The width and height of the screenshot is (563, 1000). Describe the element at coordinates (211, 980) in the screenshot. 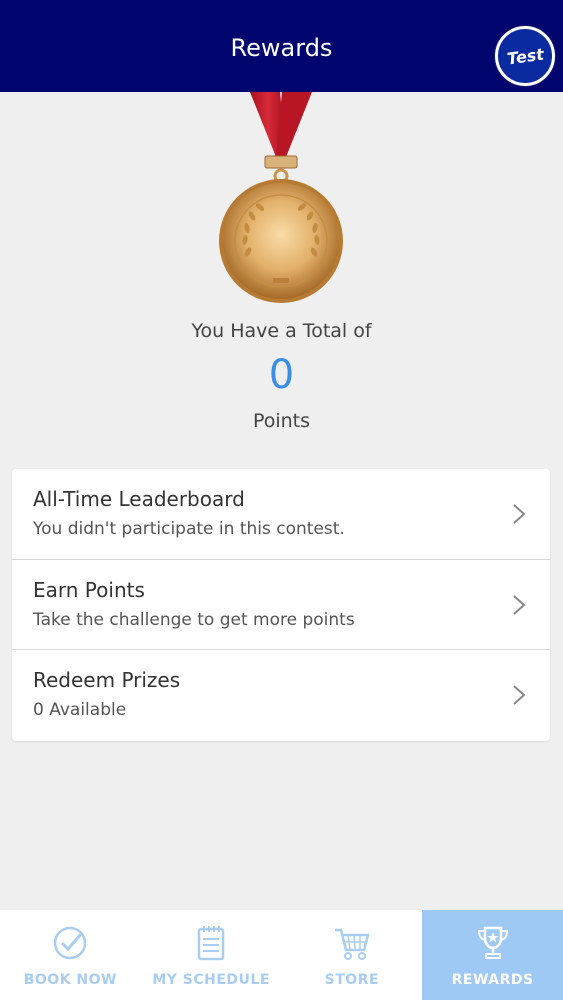

I see `nav-my-schedule-label: MY SCHEDULE` at that location.